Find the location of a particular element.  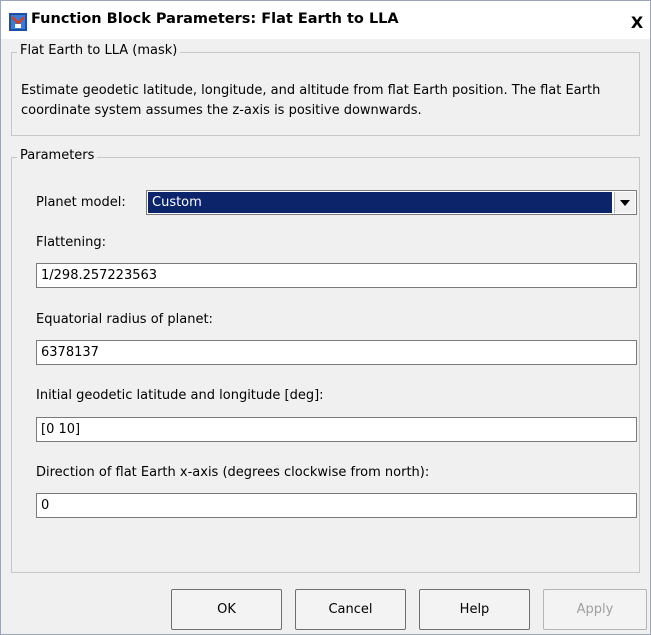

equatorial-radius-label: Equatorial radius of planet: is located at coordinates (124, 319).